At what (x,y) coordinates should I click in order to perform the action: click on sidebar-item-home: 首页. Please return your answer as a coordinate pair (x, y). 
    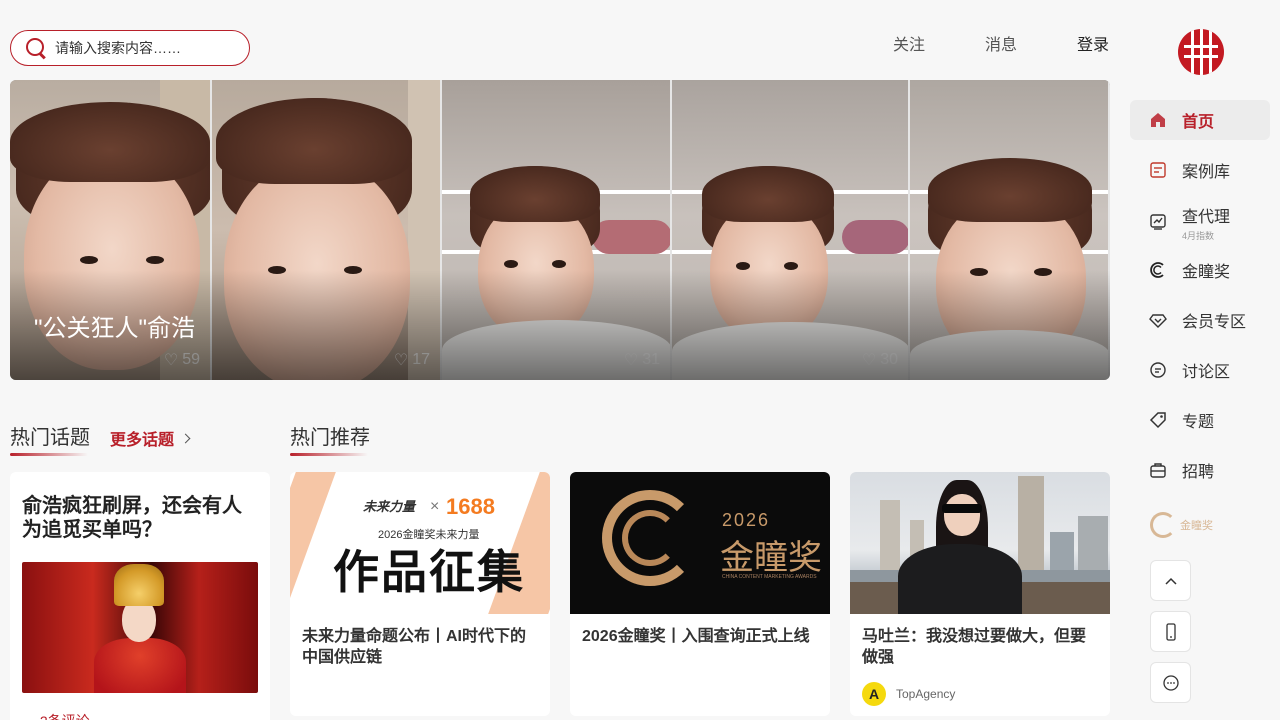
    Looking at the image, I should click on (1200, 120).